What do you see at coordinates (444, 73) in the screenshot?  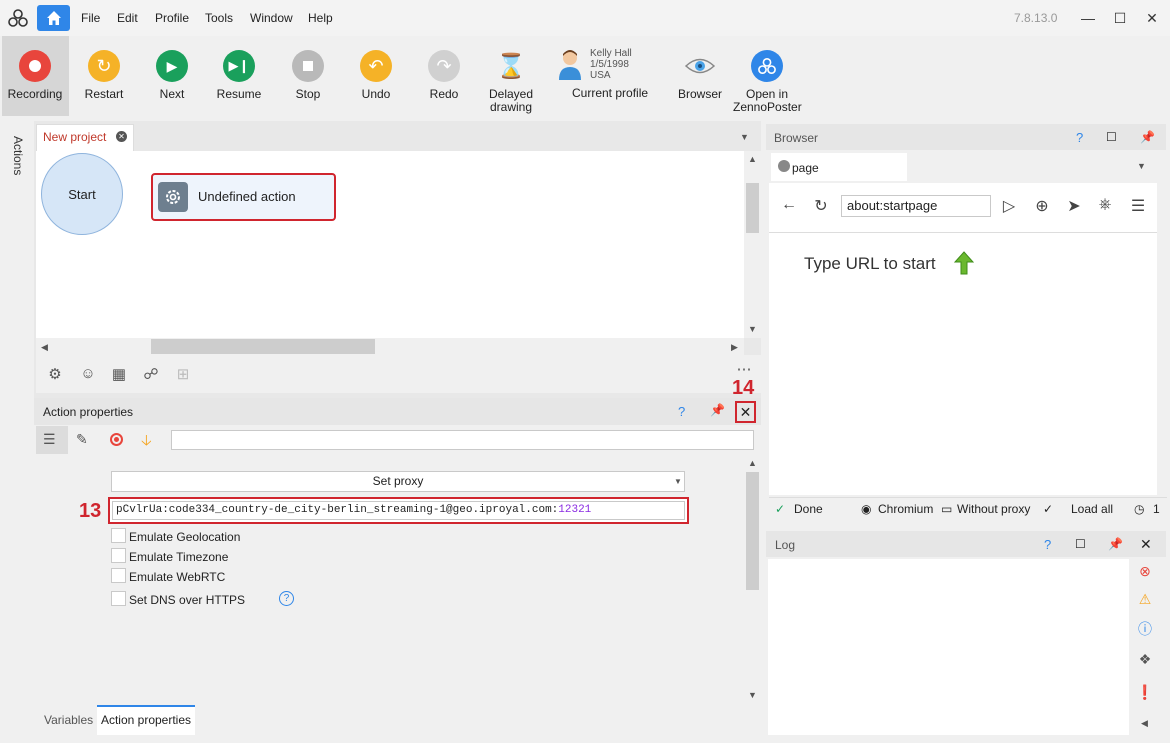 I see `redo-button: ↷ Redo` at bounding box center [444, 73].